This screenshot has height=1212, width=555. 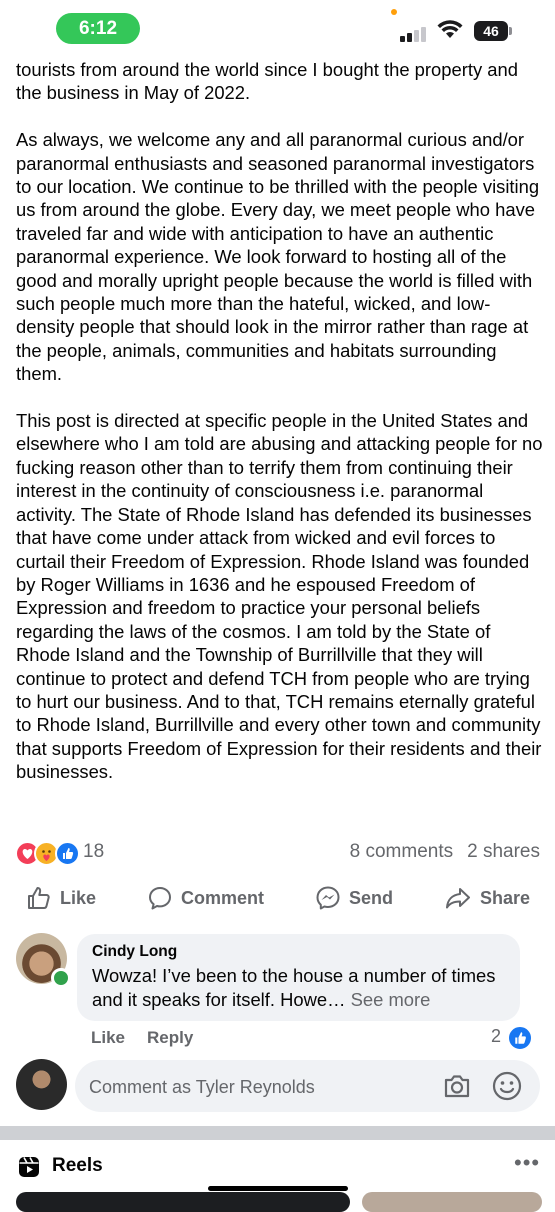 I want to click on send-button: Send, so click(x=354, y=898).